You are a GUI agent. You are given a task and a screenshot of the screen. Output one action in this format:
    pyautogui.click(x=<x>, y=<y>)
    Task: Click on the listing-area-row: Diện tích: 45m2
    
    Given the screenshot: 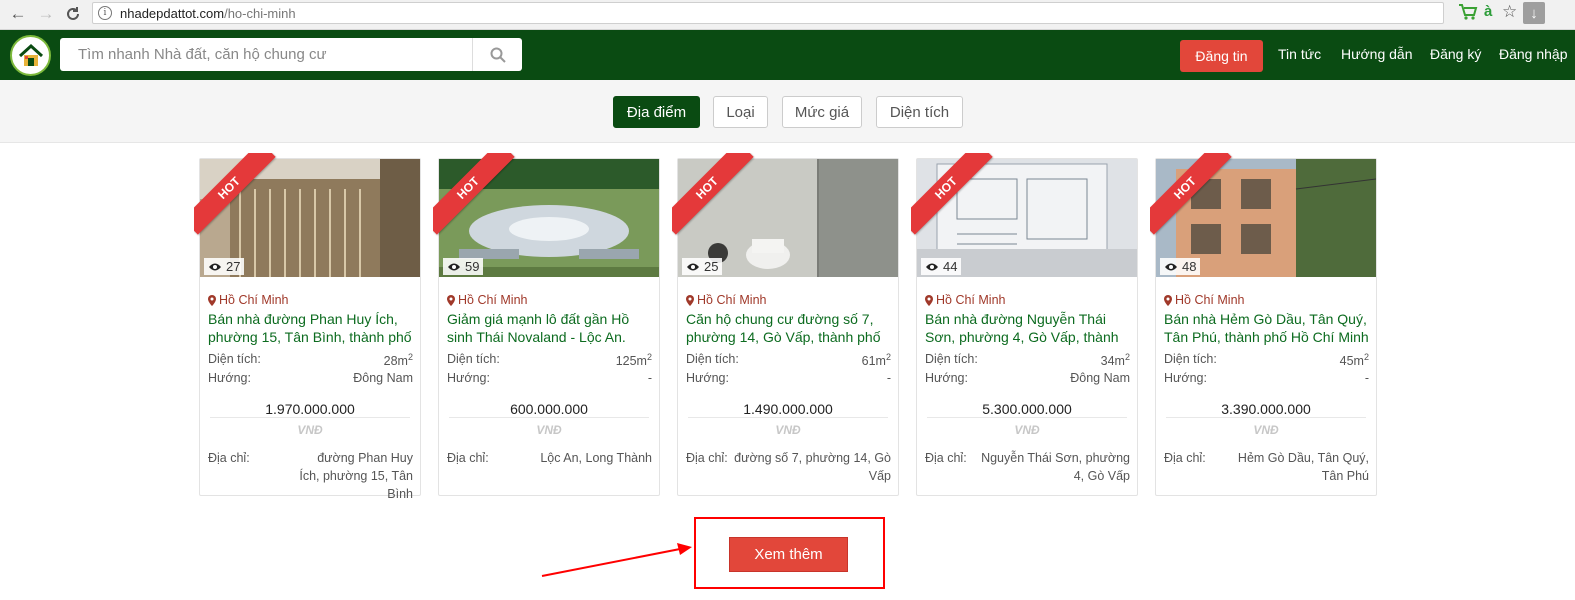 What is the action you would take?
    pyautogui.click(x=1266, y=360)
    